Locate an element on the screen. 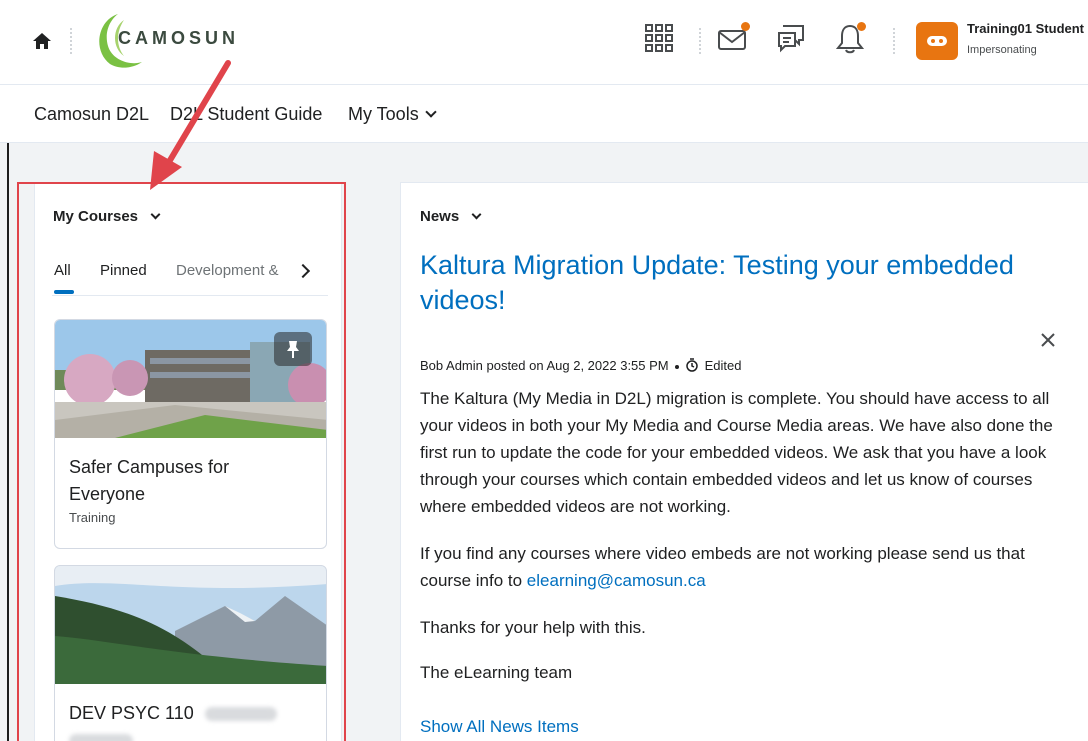 The height and width of the screenshot is (741, 1088). email-link: elearning@camosun.ca is located at coordinates (616, 580).